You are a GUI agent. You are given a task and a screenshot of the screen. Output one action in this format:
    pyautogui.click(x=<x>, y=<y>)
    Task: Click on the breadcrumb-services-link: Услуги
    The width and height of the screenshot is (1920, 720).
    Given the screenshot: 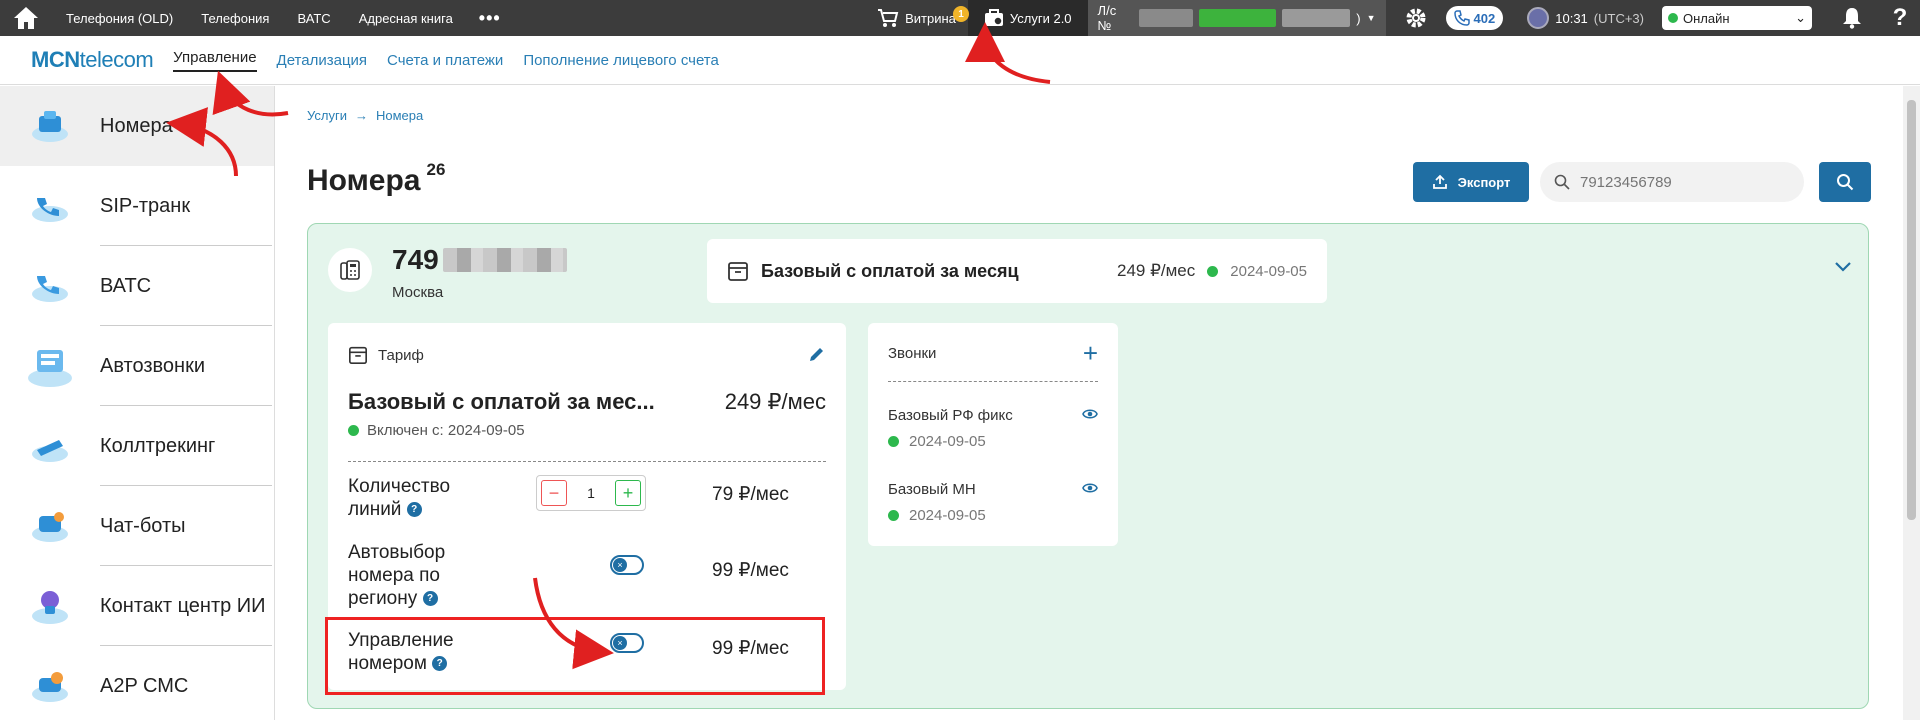 What is the action you would take?
    pyautogui.click(x=327, y=115)
    